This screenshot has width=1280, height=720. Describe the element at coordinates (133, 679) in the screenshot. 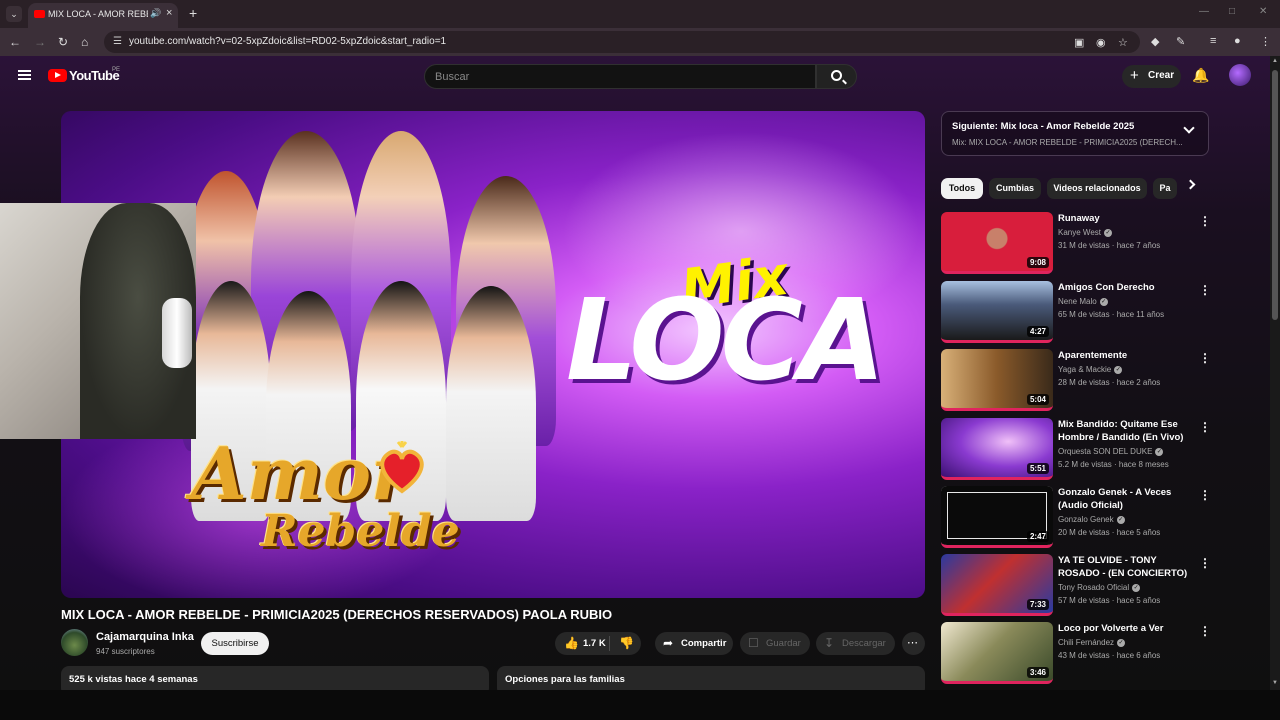

I see `description-stats: 525 k vistas hace 4 semanas` at that location.